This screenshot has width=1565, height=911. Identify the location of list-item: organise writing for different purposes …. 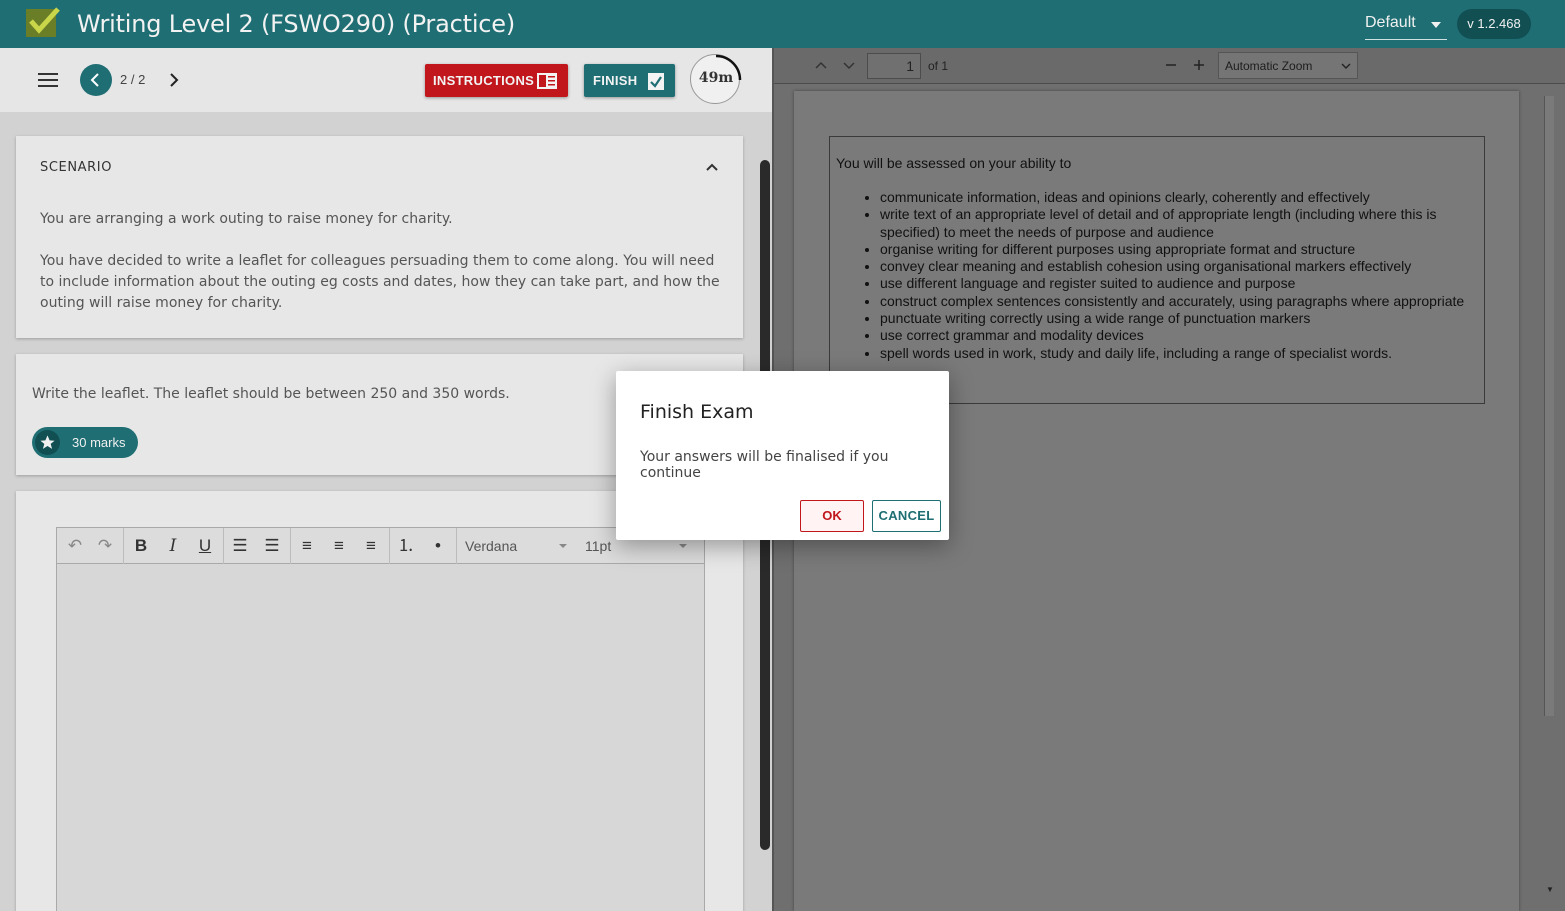
(1175, 249).